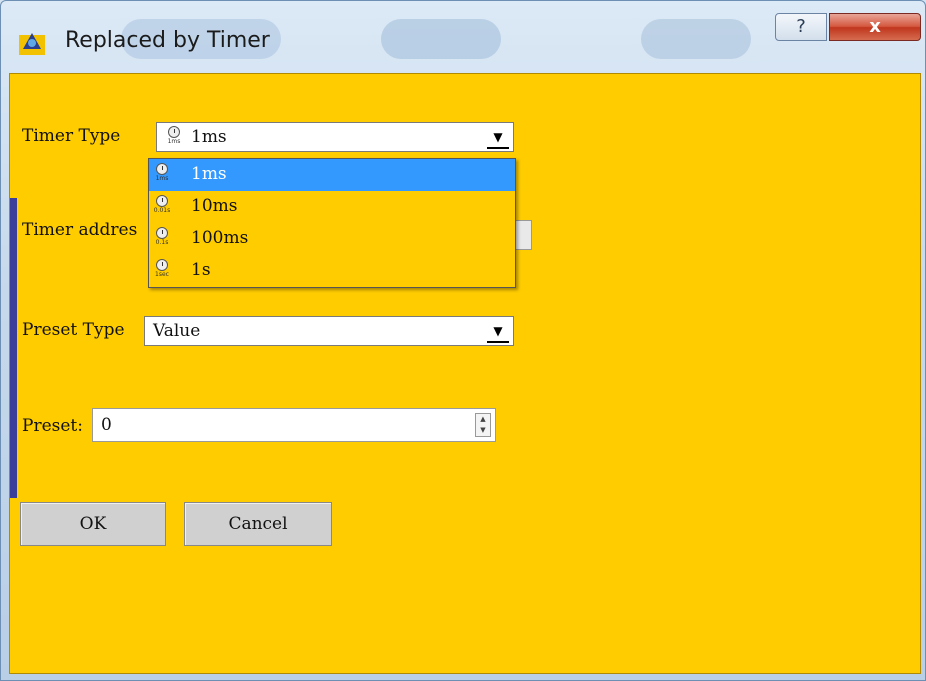  Describe the element at coordinates (209, 137) in the screenshot. I see `timer-type-value: 1ms` at that location.